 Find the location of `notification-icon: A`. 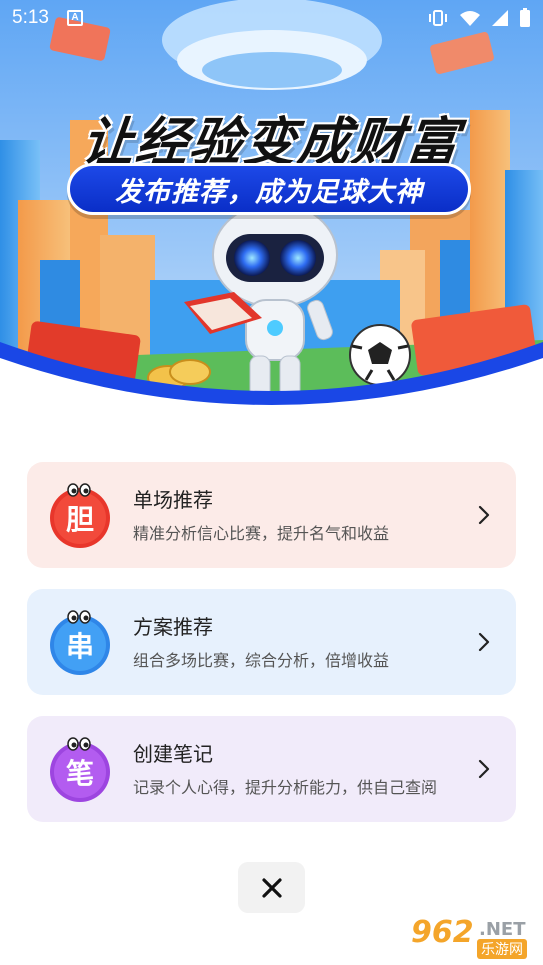

notification-icon: A is located at coordinates (74, 18).